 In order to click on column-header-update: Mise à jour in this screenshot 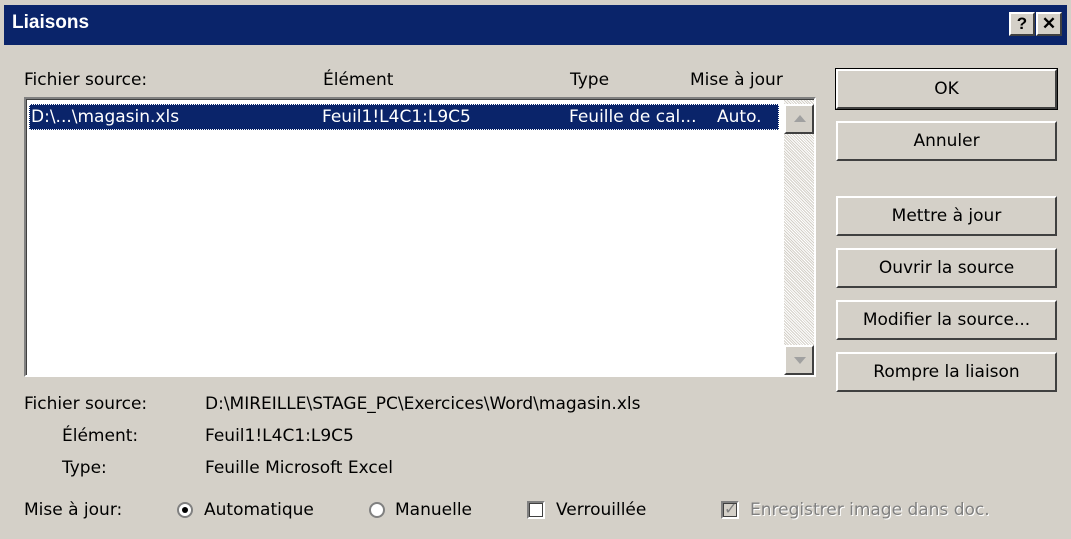, I will do `click(736, 80)`.